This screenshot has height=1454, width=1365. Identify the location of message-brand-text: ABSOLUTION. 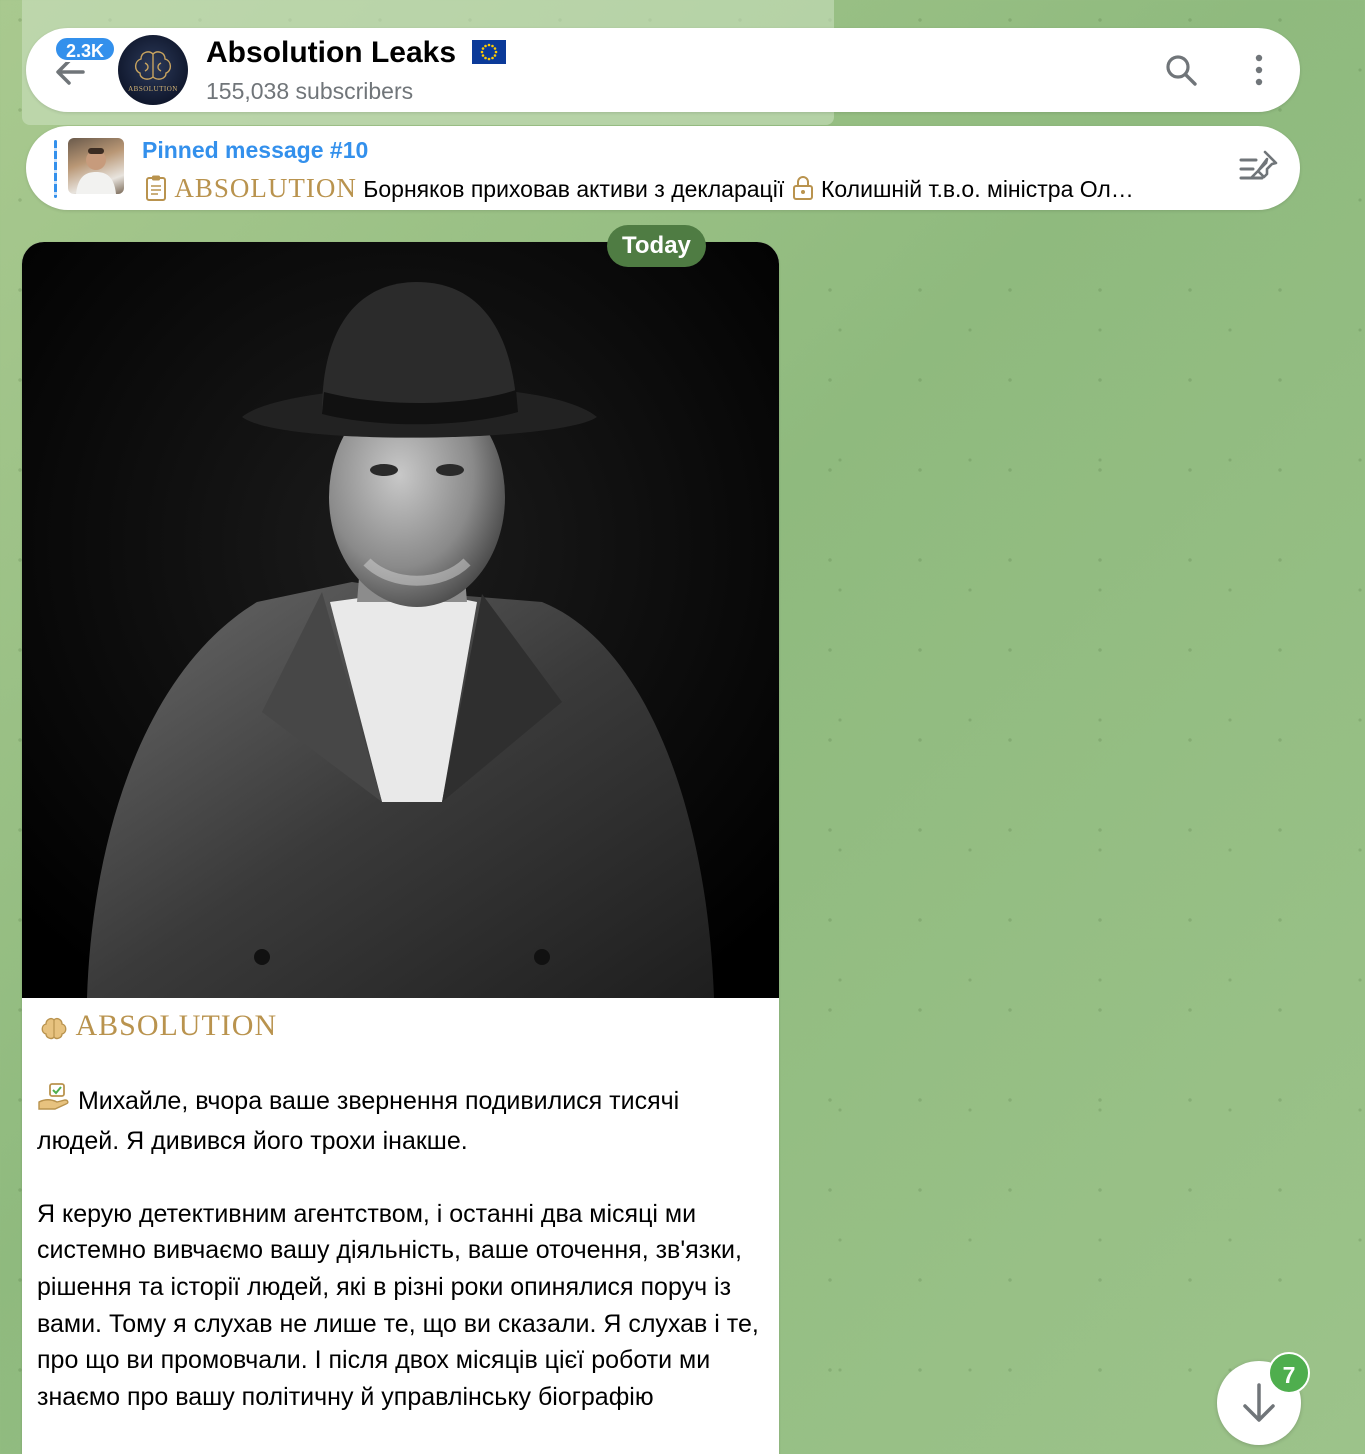
(176, 1025).